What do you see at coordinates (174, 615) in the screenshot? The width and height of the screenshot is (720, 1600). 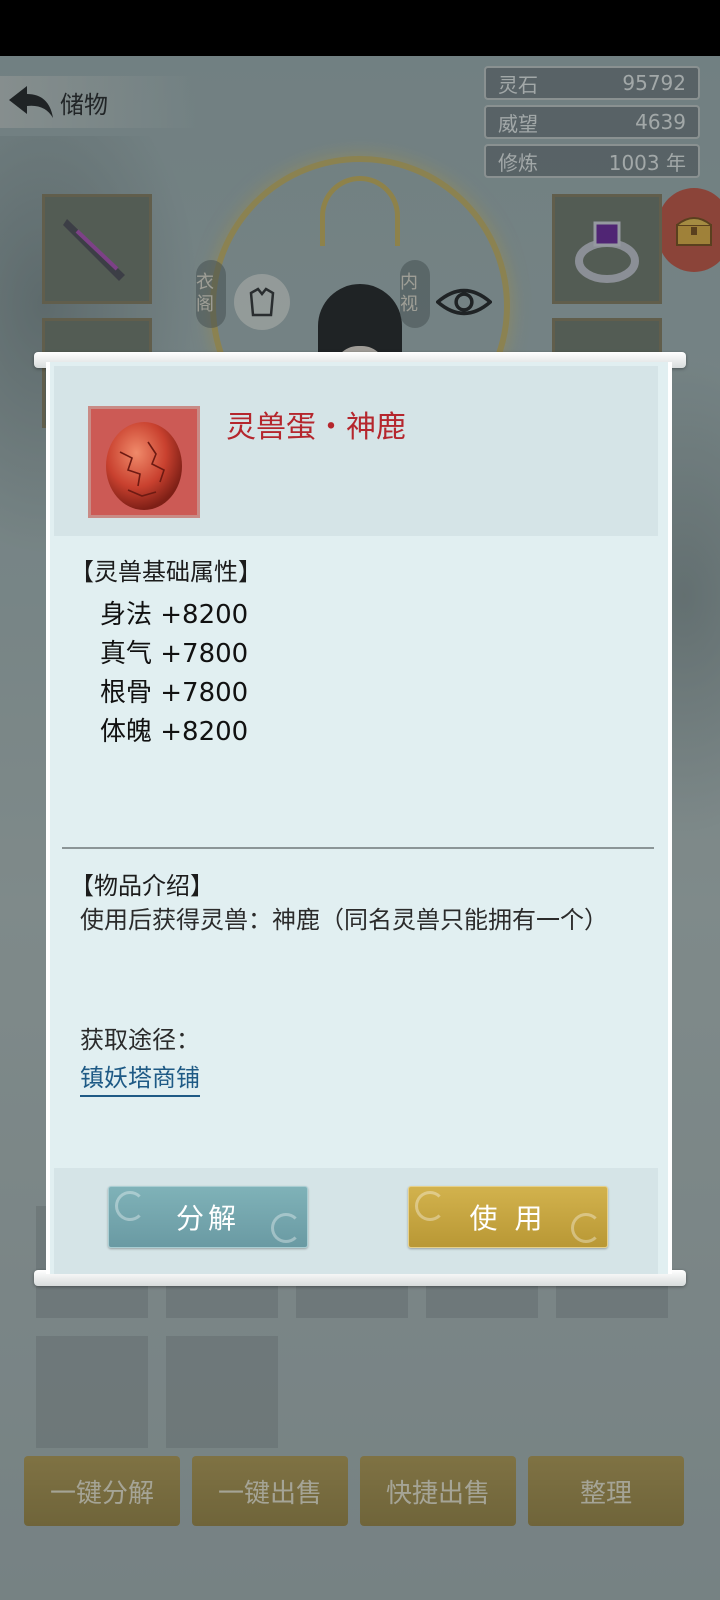 I see `attribute-line: 身法 +8200` at bounding box center [174, 615].